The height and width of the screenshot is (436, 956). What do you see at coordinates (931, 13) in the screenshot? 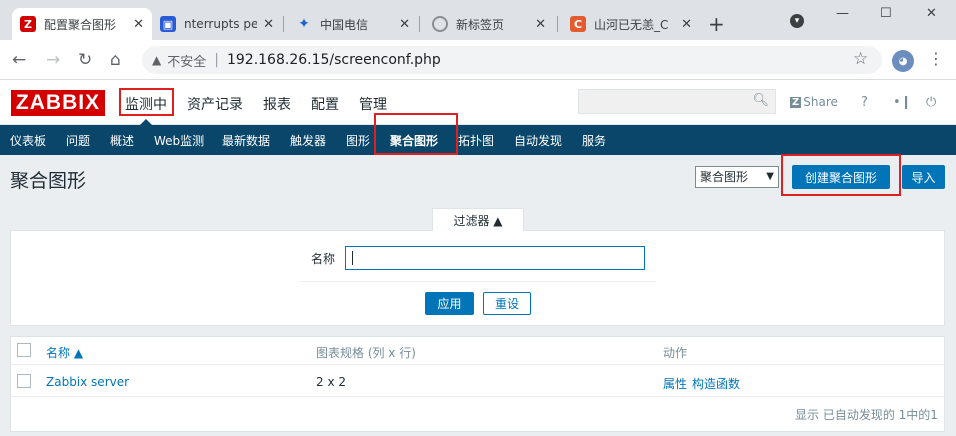
I see `close-window-icon: ✕` at bounding box center [931, 13].